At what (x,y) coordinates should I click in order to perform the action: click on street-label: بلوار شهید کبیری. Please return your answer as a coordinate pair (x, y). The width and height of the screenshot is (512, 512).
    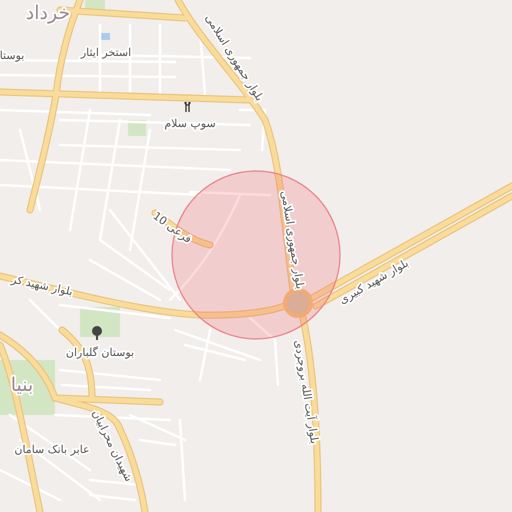
    Looking at the image, I should click on (373, 281).